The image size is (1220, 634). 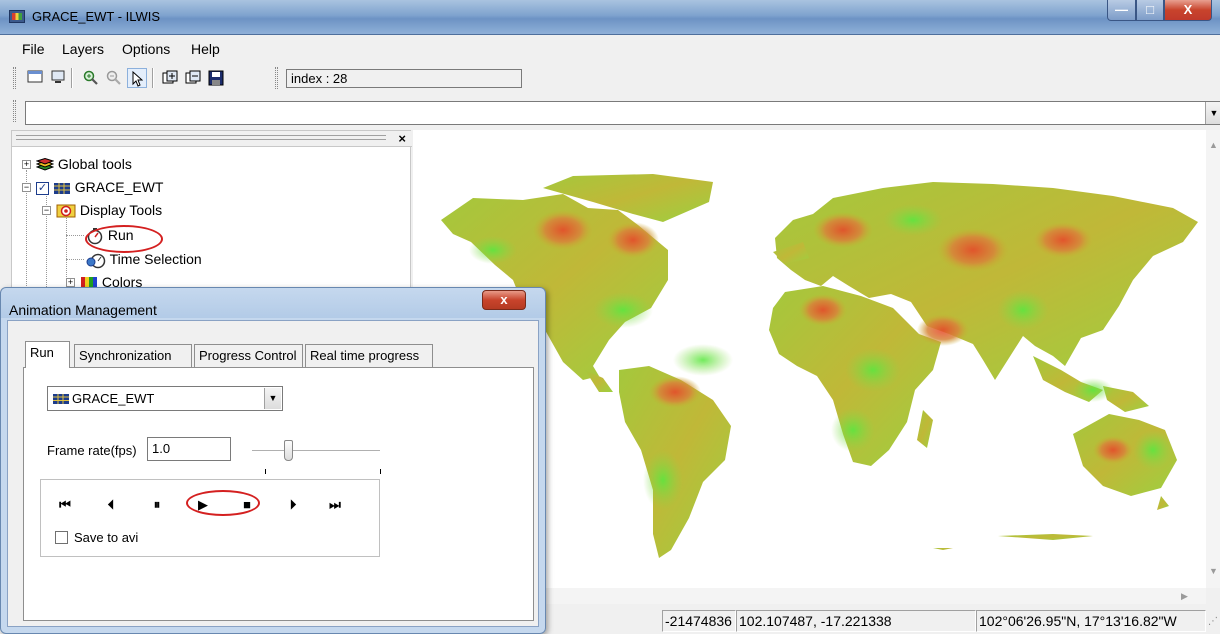 I want to click on command-line-row: ▼, so click(x=615, y=113).